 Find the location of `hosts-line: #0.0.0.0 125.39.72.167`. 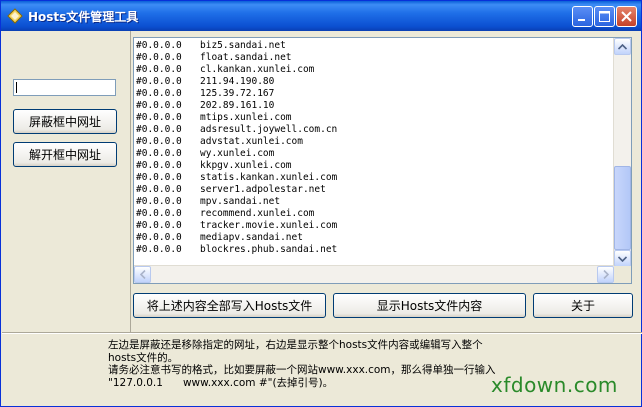

hosts-line: #0.0.0.0 125.39.72.167 is located at coordinates (375, 94).